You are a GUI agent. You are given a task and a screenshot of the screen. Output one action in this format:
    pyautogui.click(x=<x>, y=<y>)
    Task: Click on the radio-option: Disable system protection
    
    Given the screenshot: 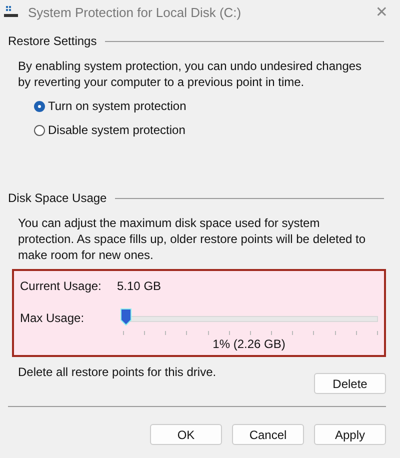 What is the action you would take?
    pyautogui.click(x=210, y=130)
    